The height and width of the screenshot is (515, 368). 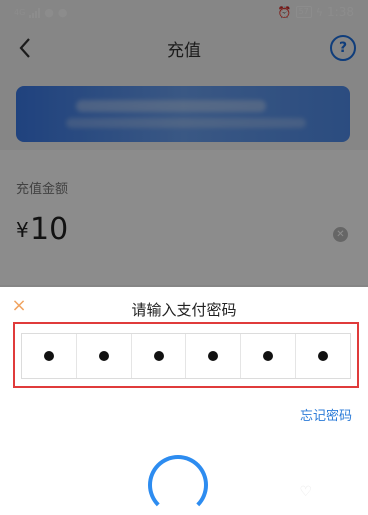 I want to click on pin-input, so click(x=186, y=356).